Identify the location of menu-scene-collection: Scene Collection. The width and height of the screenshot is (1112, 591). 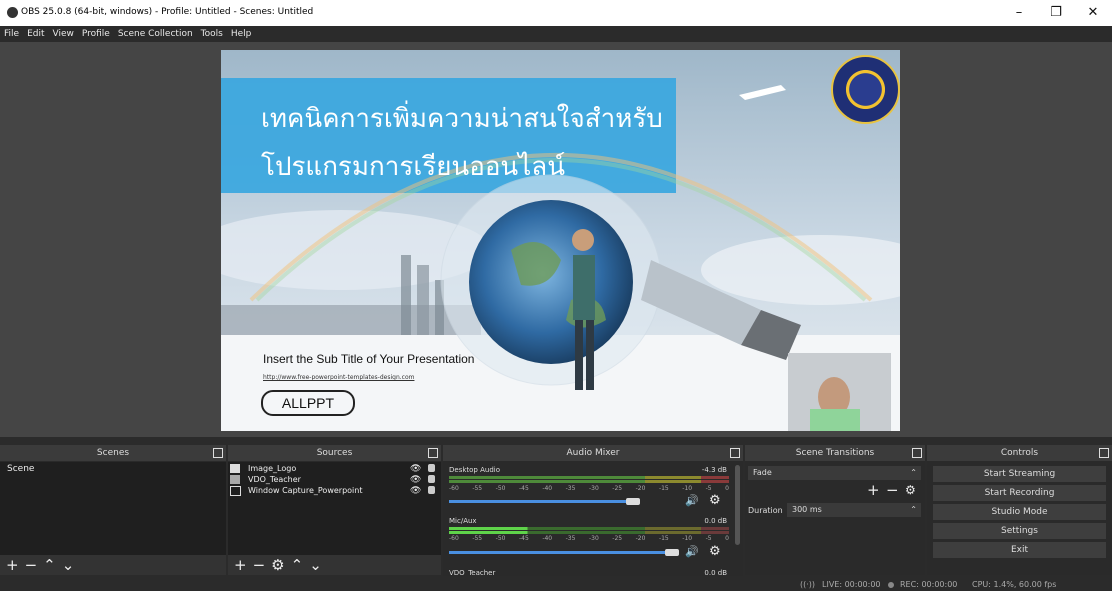
(155, 34).